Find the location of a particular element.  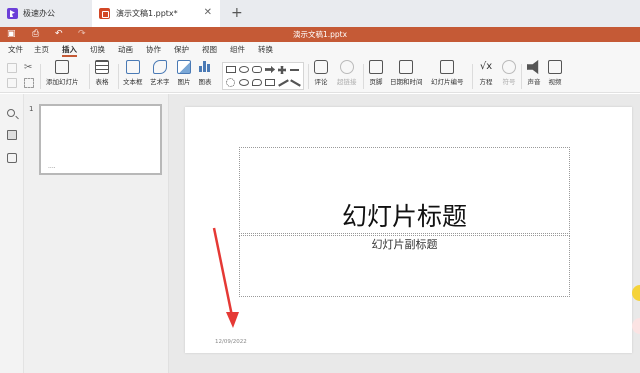

datetime-button: 日期和时间 is located at coordinates (406, 73).